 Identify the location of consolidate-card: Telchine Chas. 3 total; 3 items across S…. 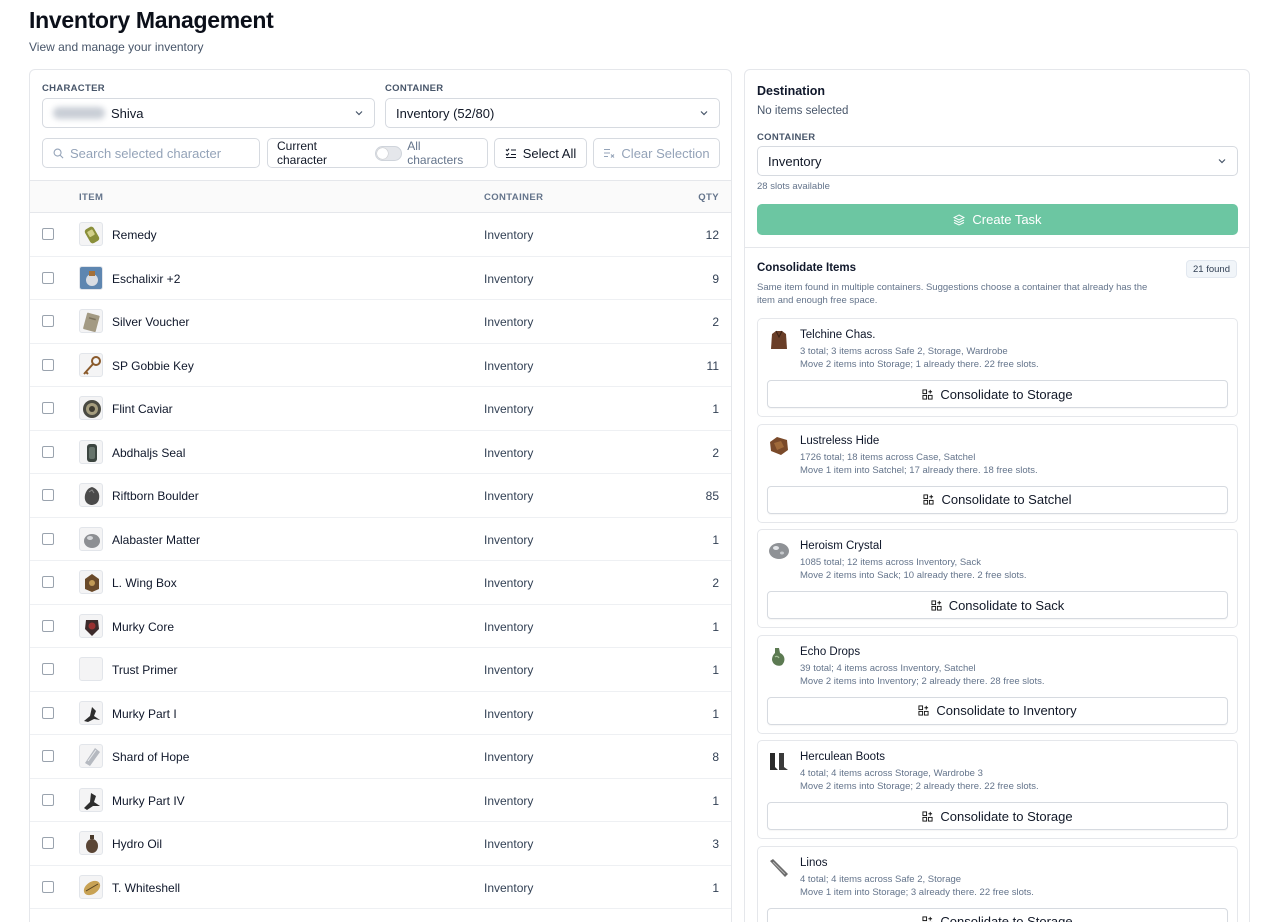
(997, 367).